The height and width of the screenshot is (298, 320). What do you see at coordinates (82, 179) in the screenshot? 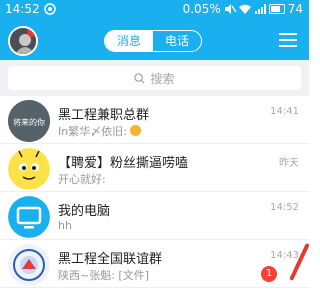
I see `conversation-preview: 开心就好:` at bounding box center [82, 179].